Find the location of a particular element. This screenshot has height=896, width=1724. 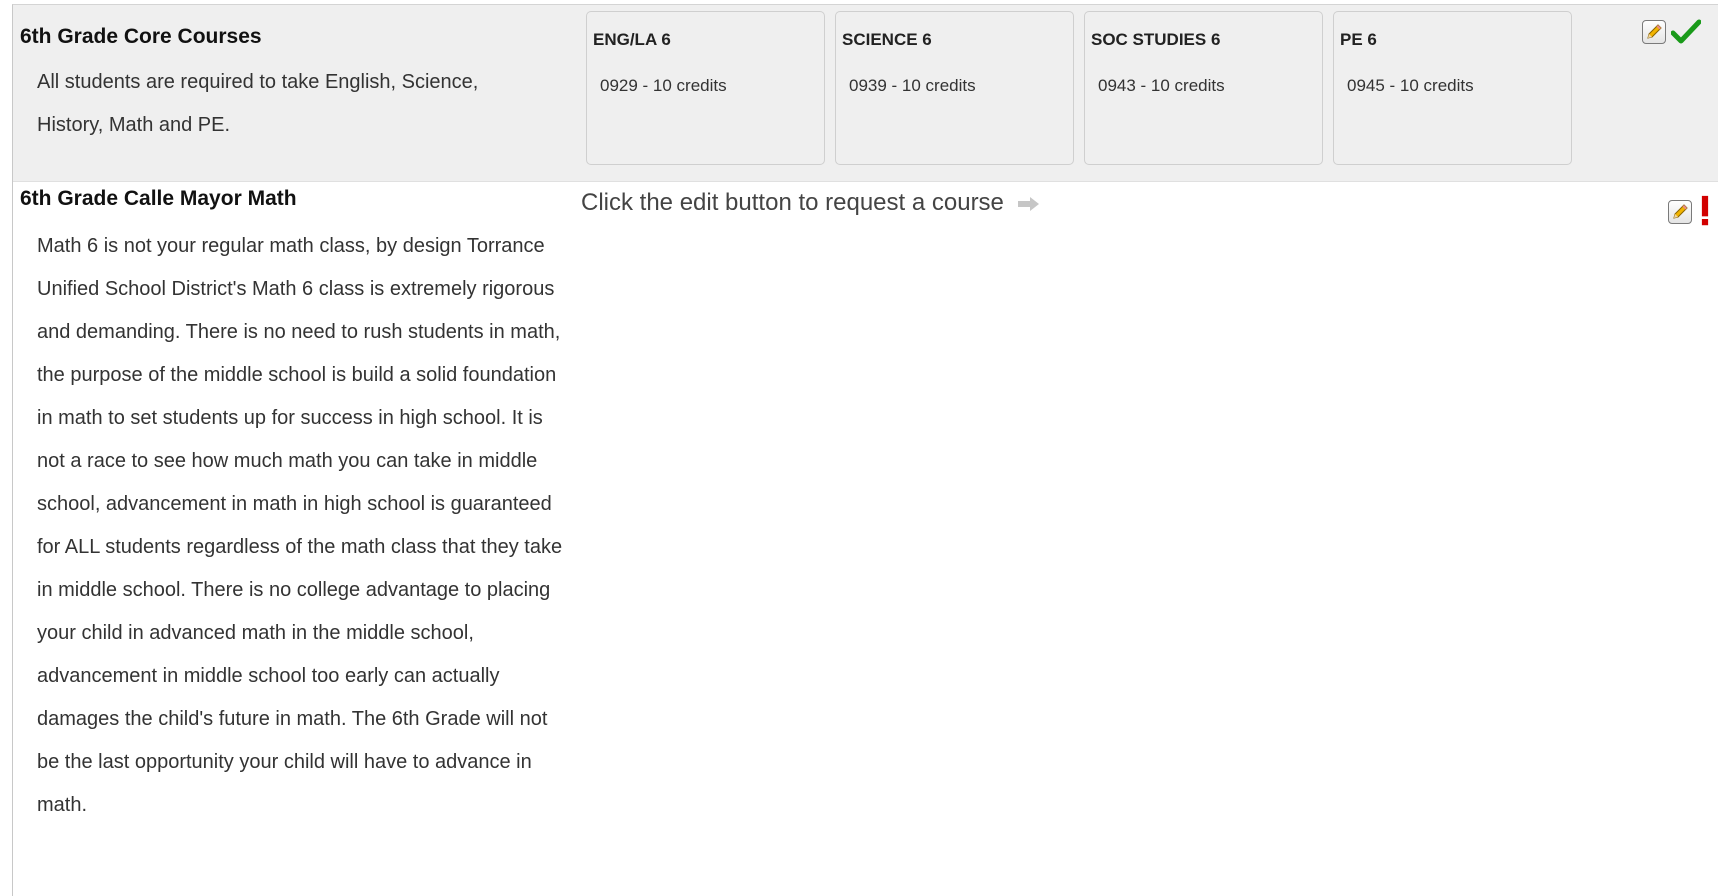

red-exclamation-icon is located at coordinates (1705, 210).